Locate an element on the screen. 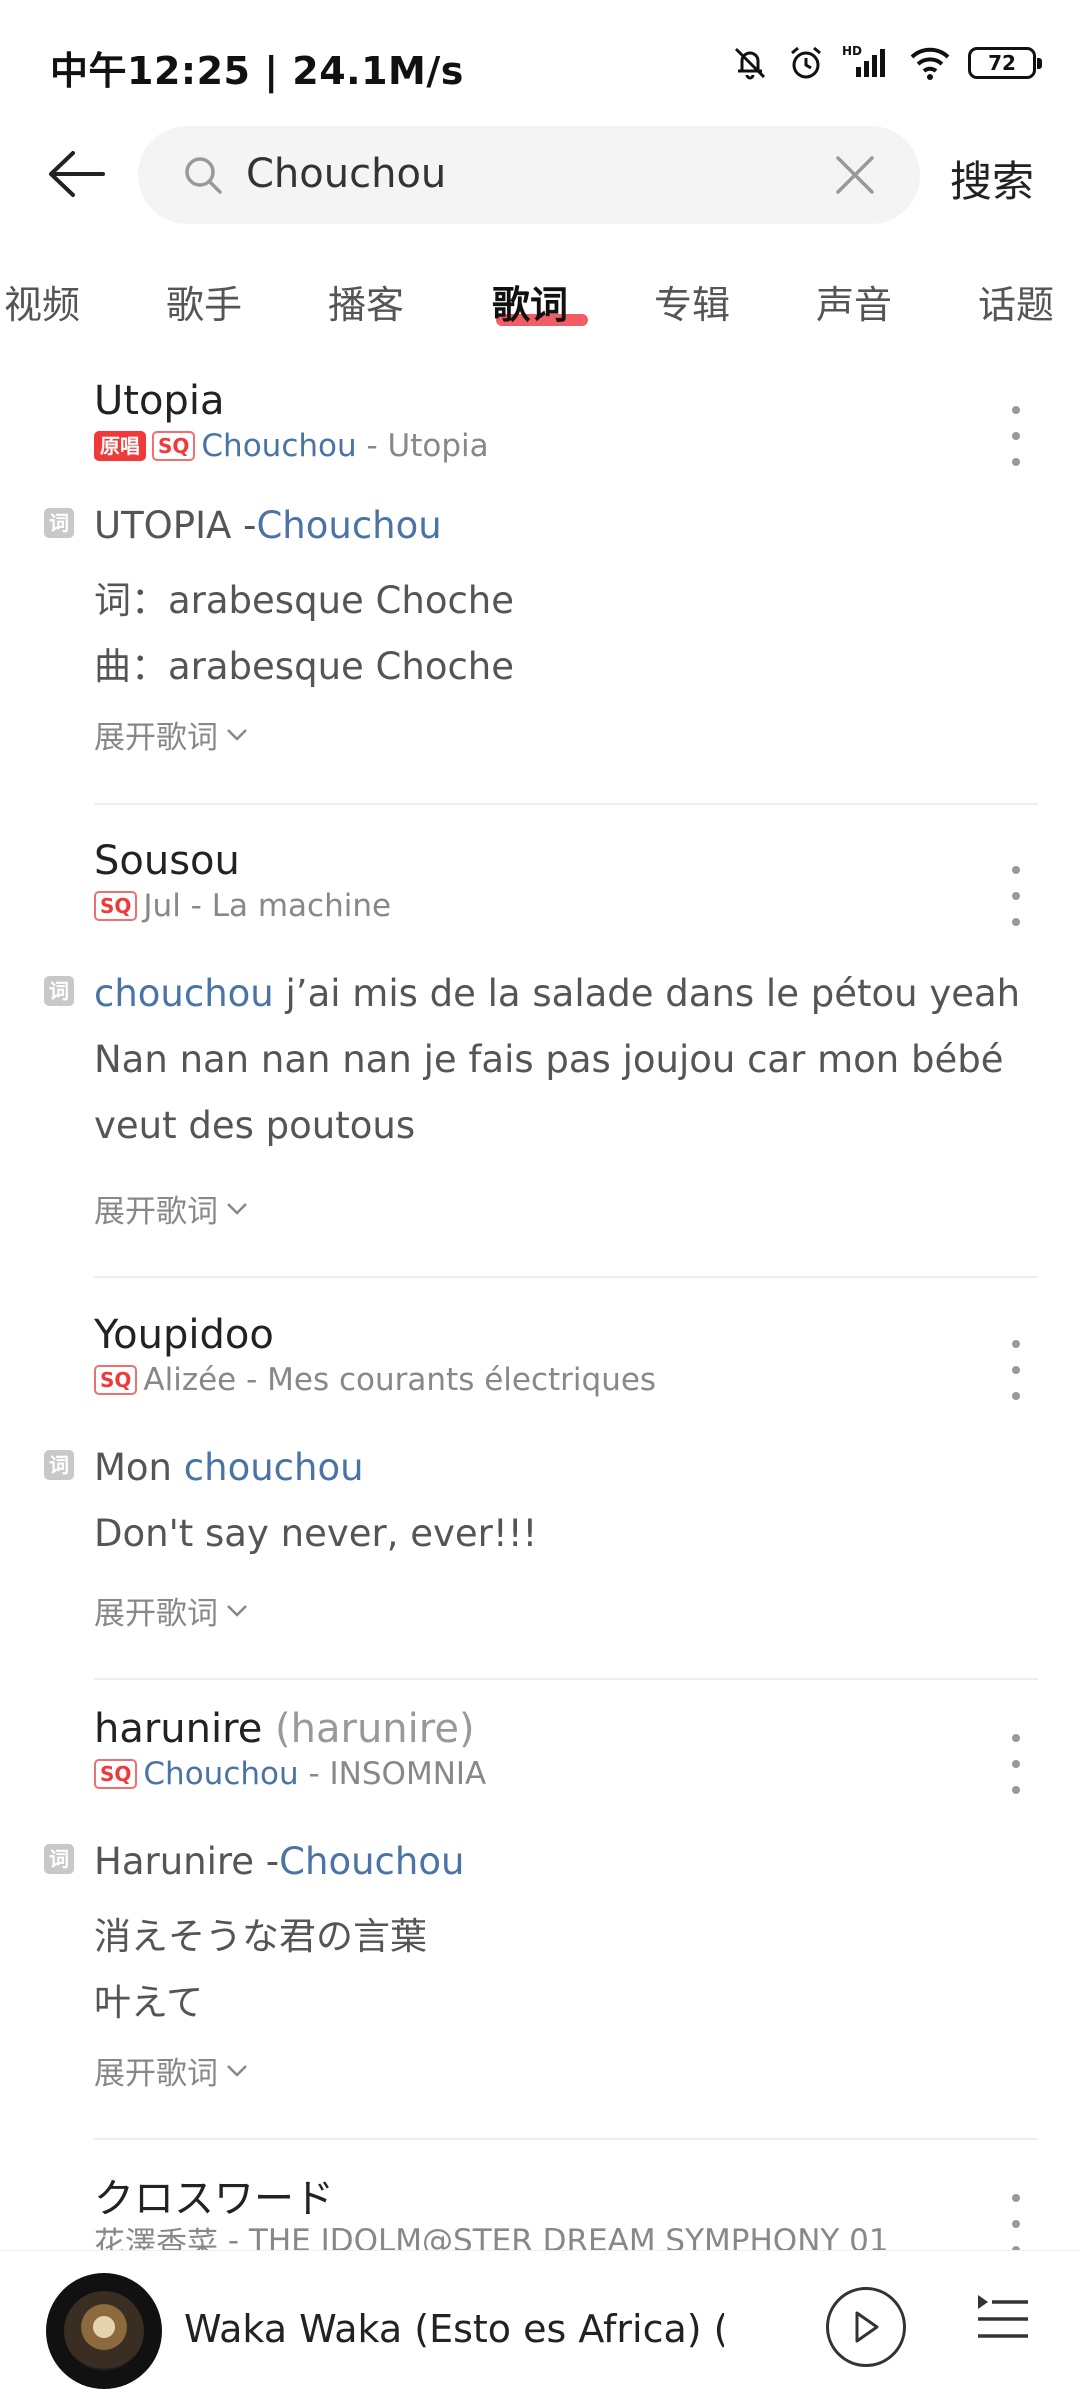  battery-icon: 72 is located at coordinates (1005, 63).